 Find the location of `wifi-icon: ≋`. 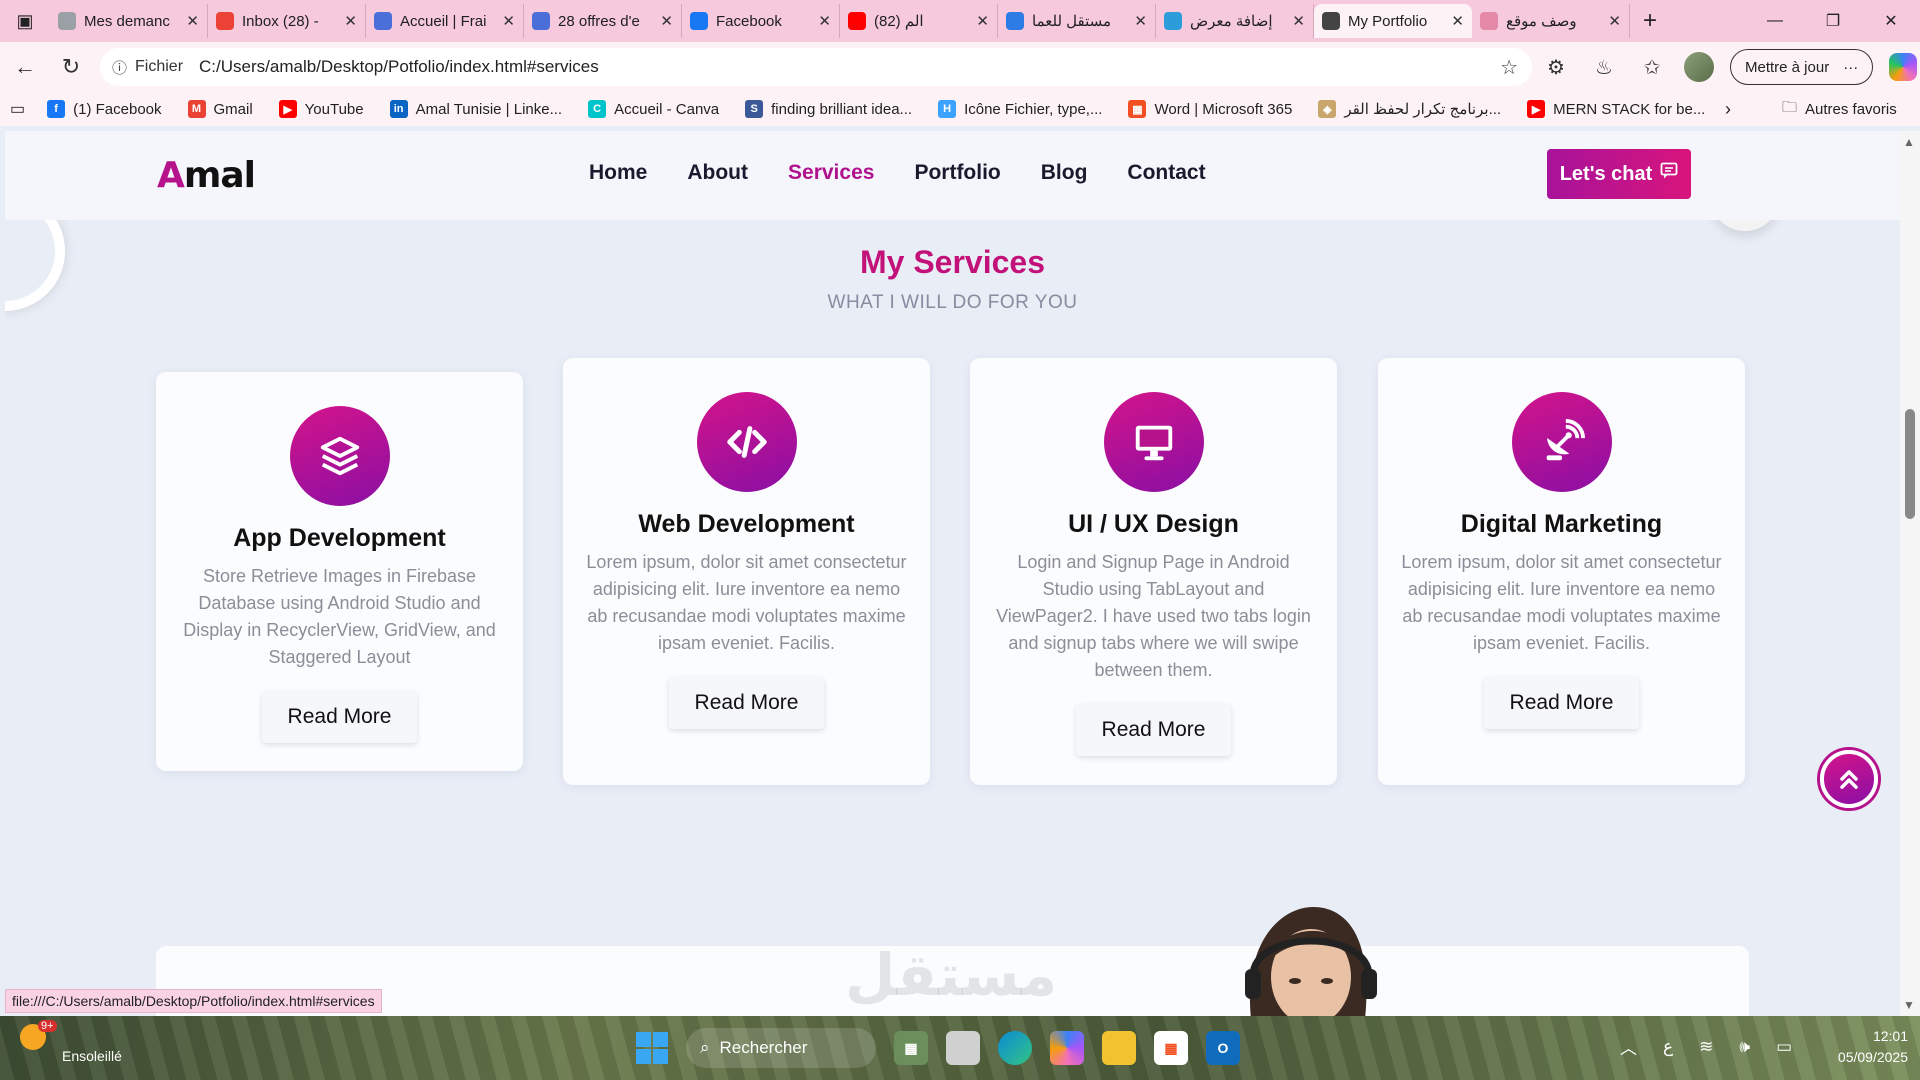

wifi-icon: ≋ is located at coordinates (1706, 1047).